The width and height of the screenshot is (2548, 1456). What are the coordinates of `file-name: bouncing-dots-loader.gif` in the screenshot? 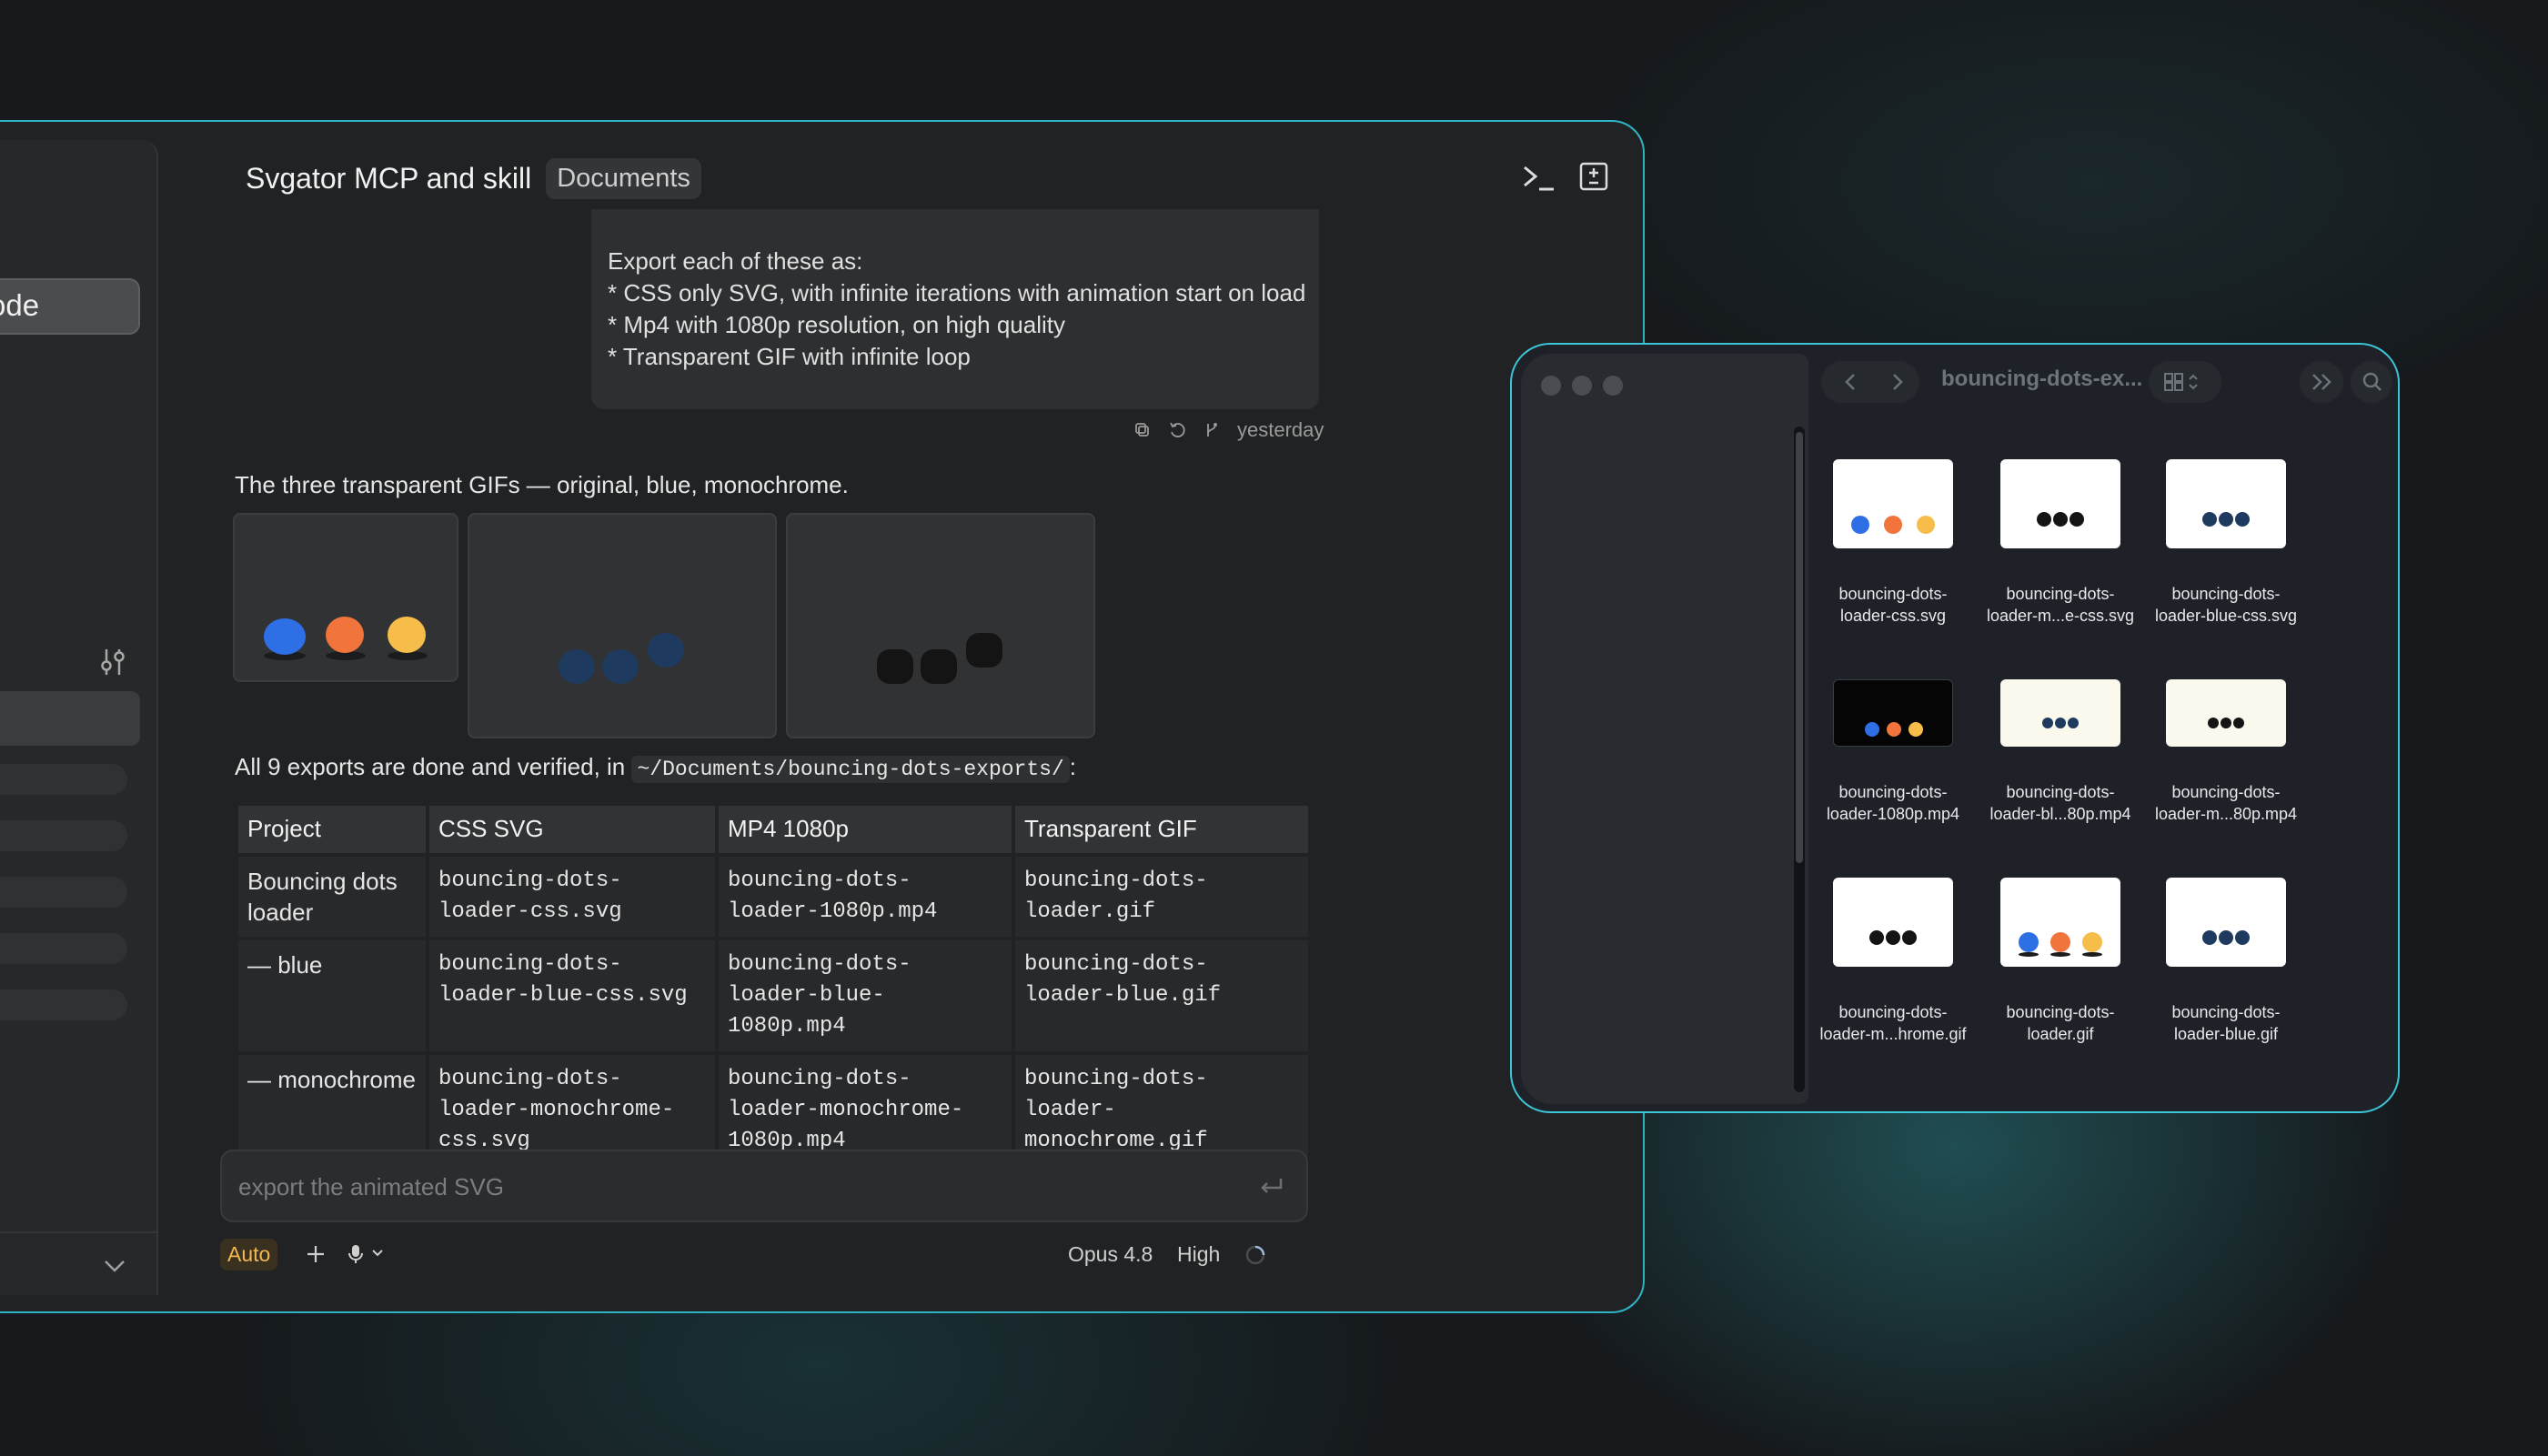 It's located at (2060, 1023).